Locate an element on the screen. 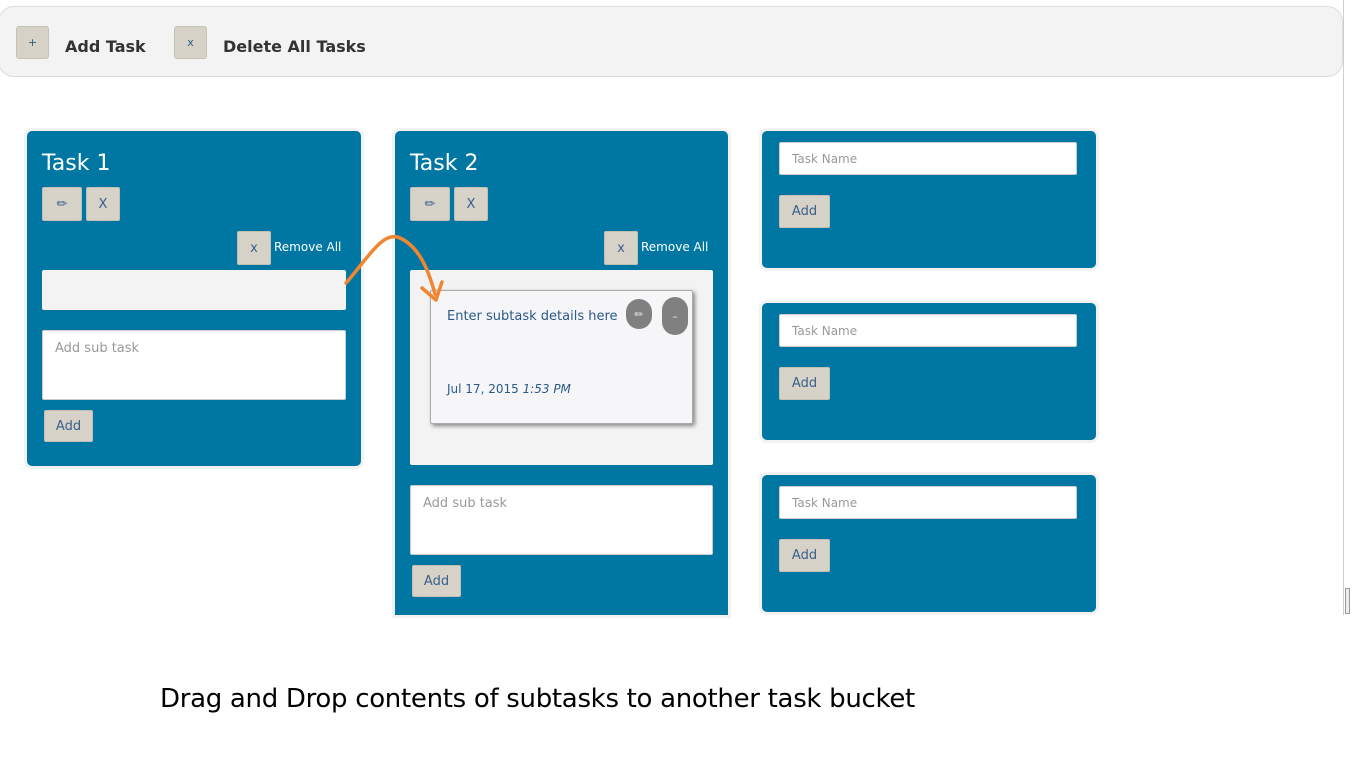  add-task-button: Add Task is located at coordinates (105, 46).